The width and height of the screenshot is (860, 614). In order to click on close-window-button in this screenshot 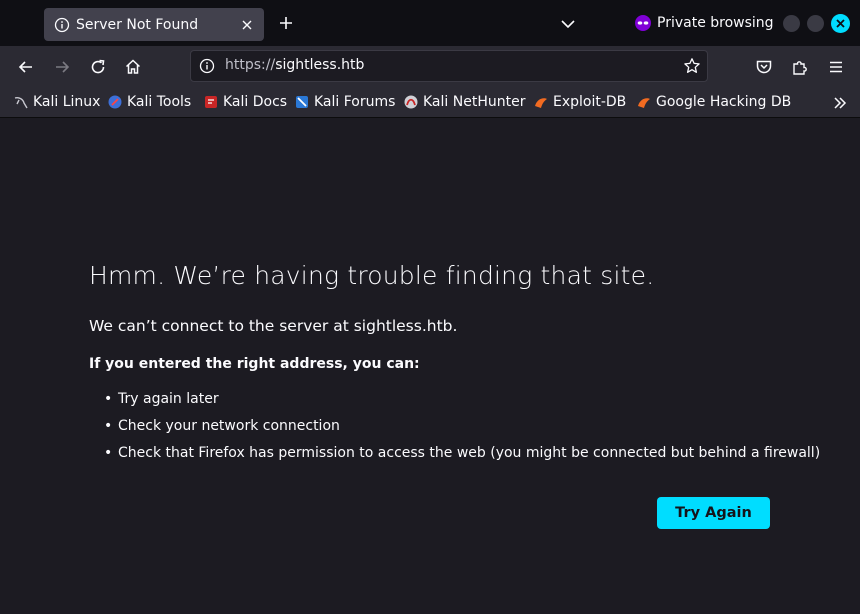, I will do `click(840, 23)`.